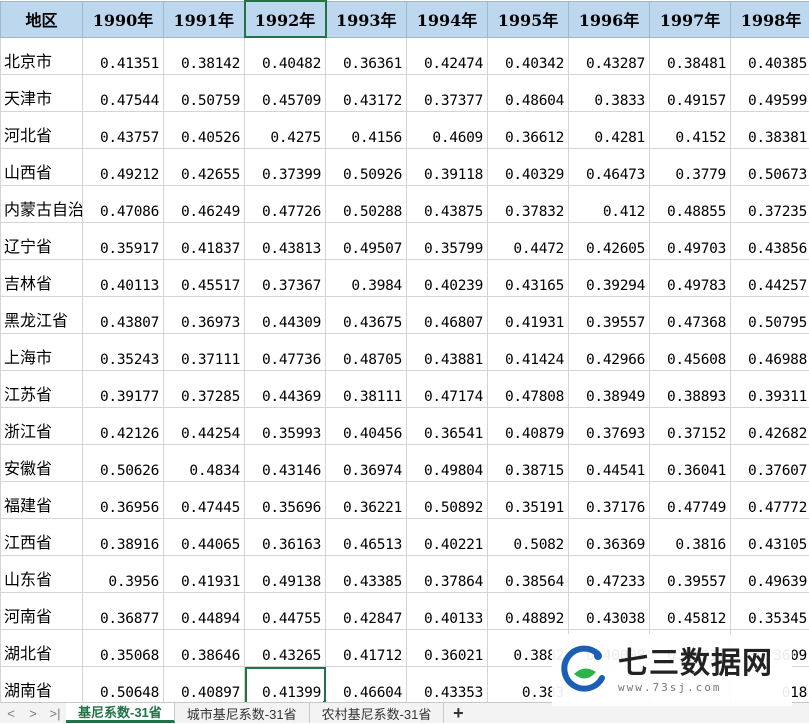  I want to click on value-cell: 0.37864, so click(447, 574).